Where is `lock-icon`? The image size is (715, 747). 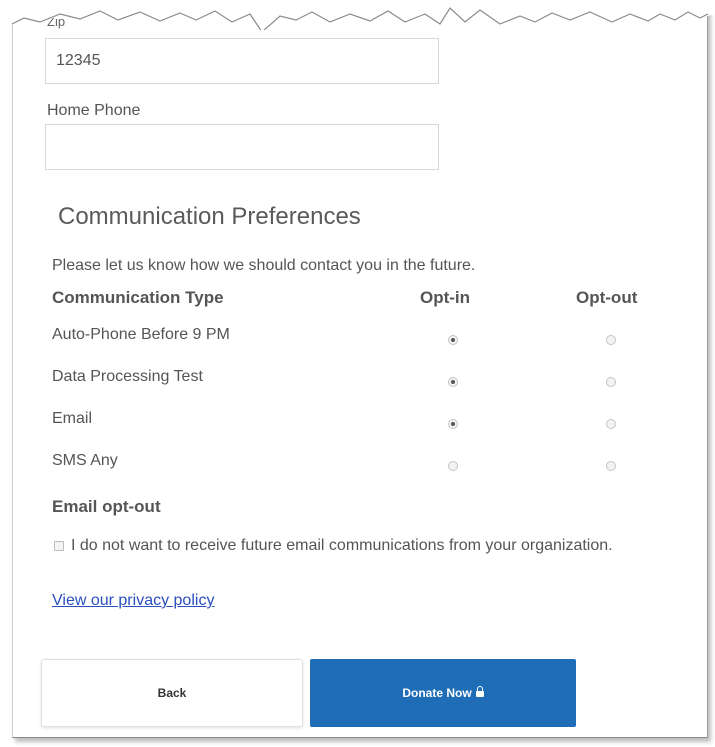
lock-icon is located at coordinates (479, 691).